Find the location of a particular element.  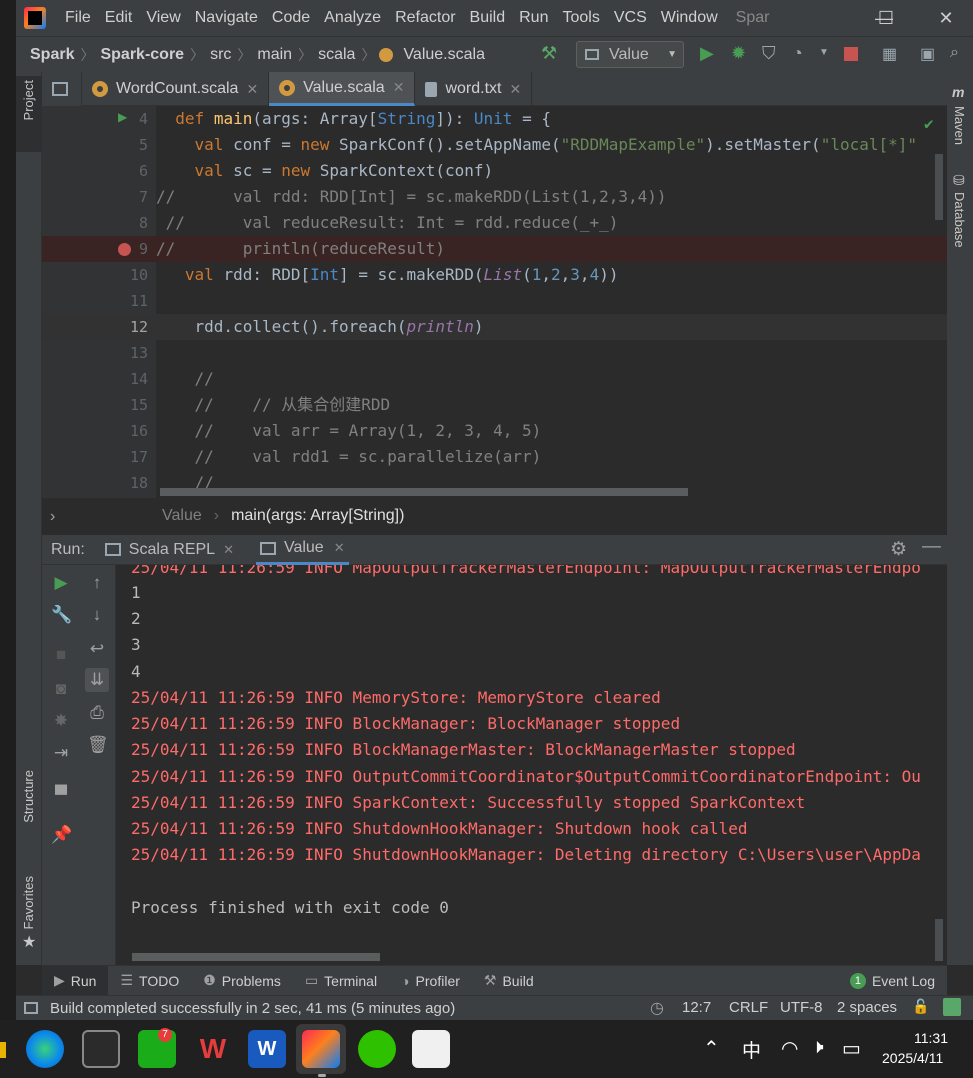

breadcrumb-main: main is located at coordinates (274, 55).